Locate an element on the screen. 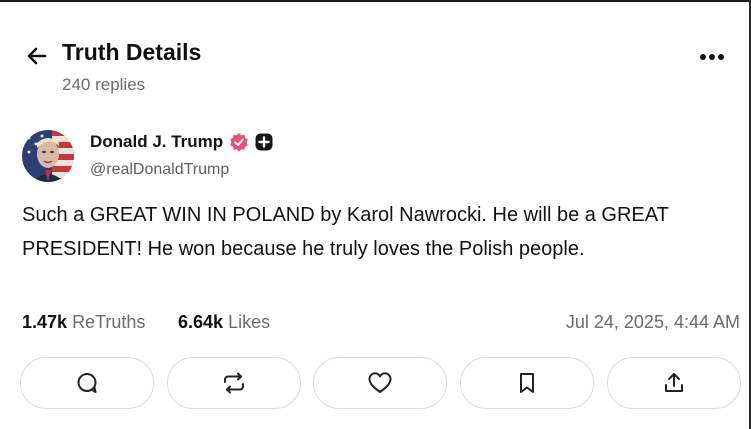 This screenshot has height=429, width=751. plus-badge-icon is located at coordinates (264, 142).